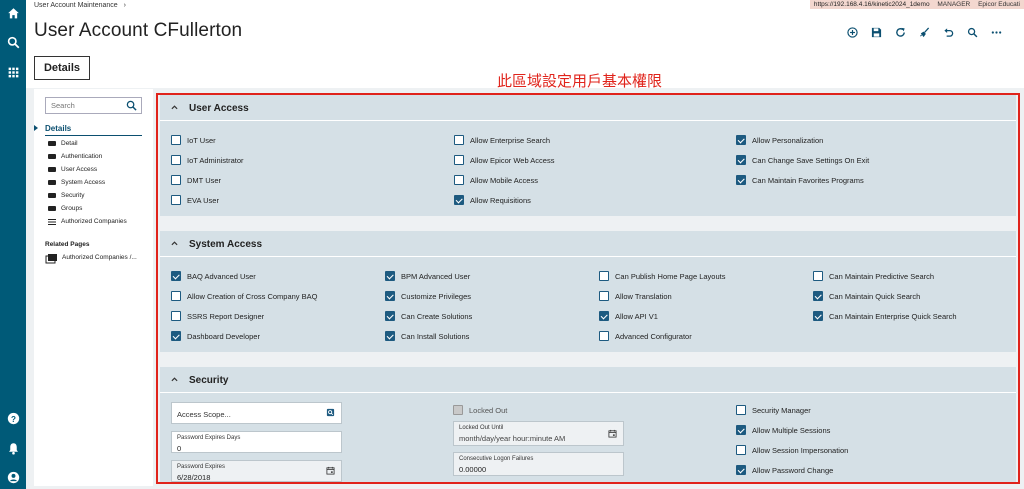 The height and width of the screenshot is (489, 1024). Describe the element at coordinates (996, 32) in the screenshot. I see `more-icon` at that location.